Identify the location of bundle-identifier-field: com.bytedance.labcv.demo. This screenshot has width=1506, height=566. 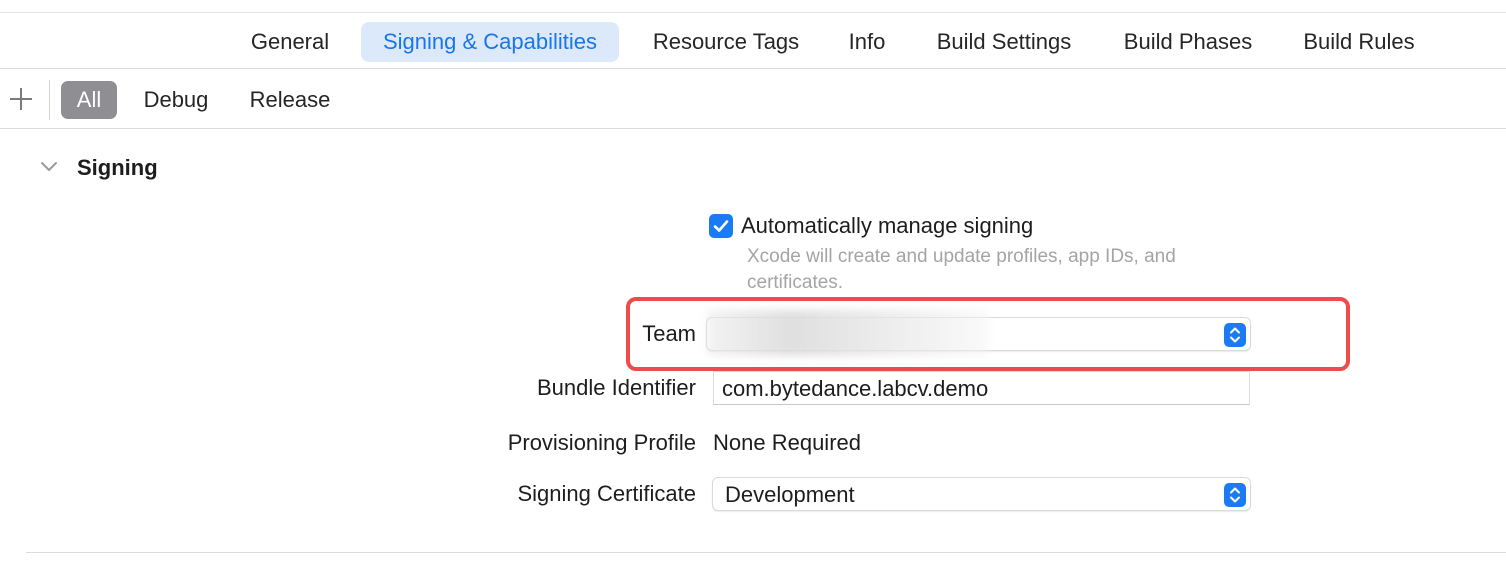
(981, 388).